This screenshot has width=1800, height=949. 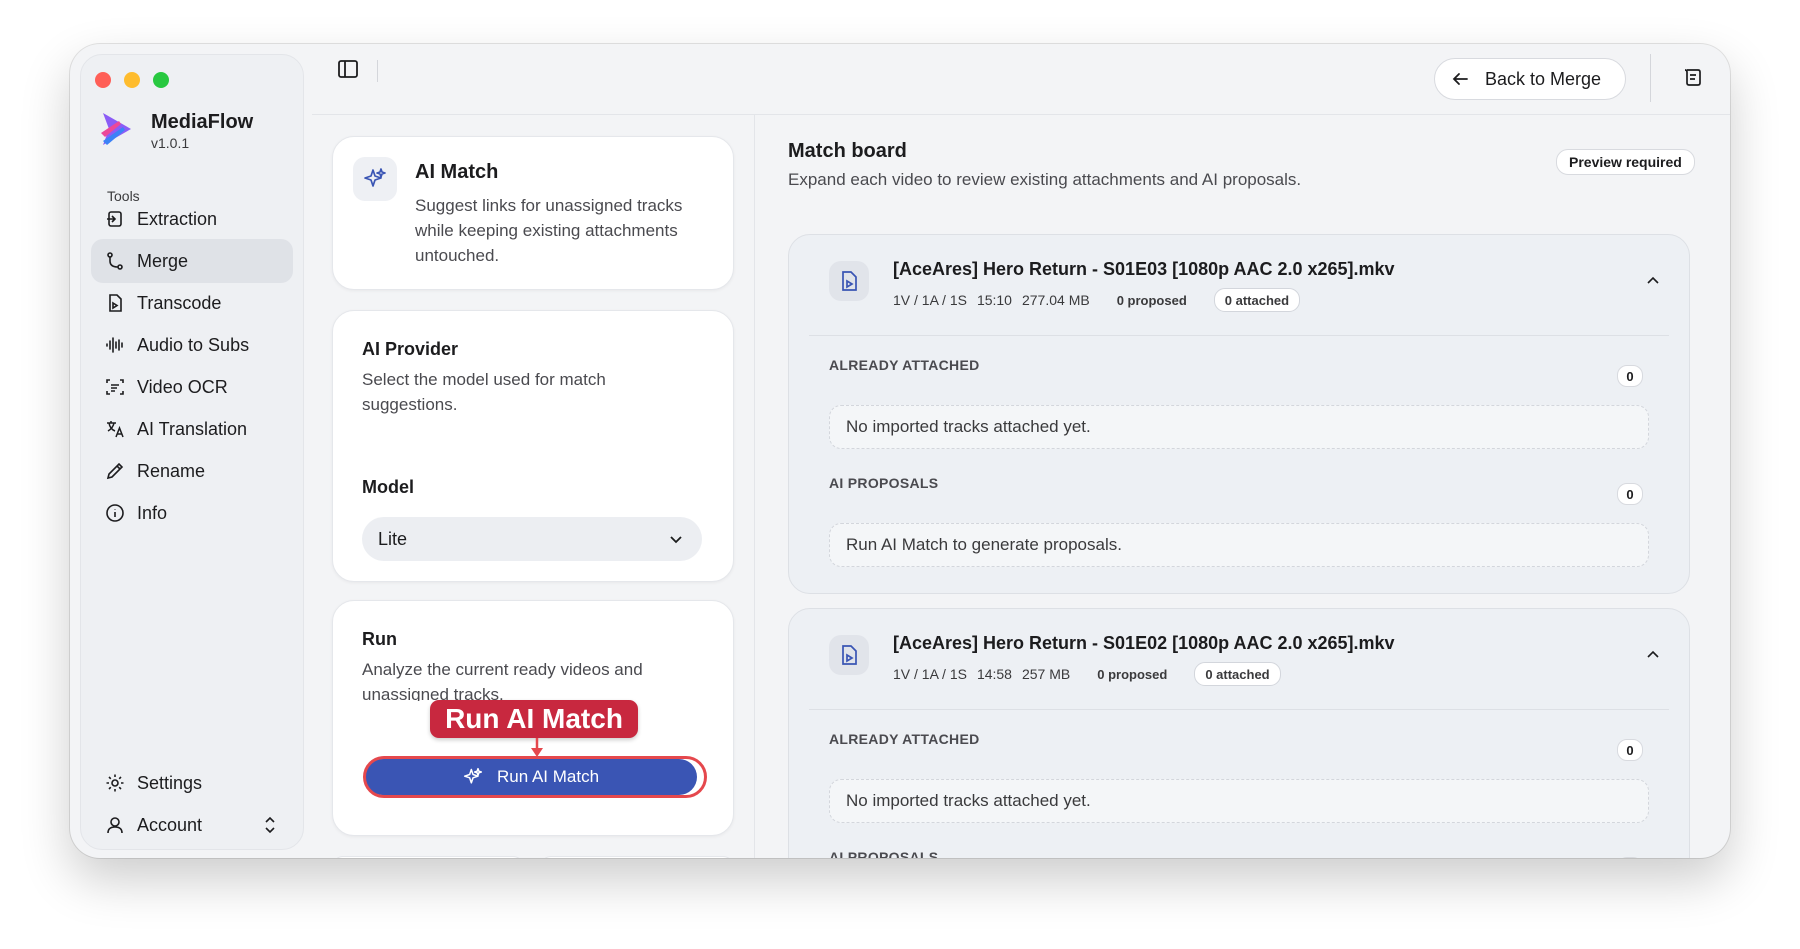 I want to click on log-scroll-icon, so click(x=1693, y=77).